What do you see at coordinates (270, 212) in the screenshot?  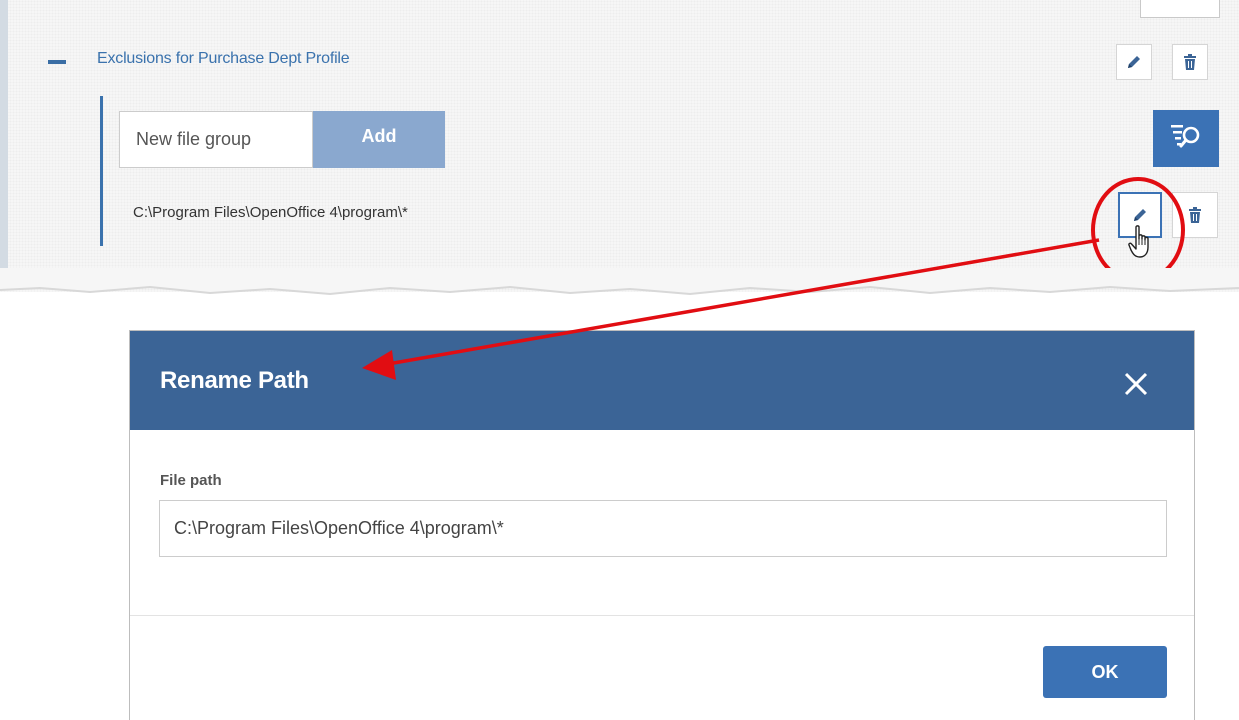 I see `exclusion-path: C:\Program Files\OpenOffice 4\program\*` at bounding box center [270, 212].